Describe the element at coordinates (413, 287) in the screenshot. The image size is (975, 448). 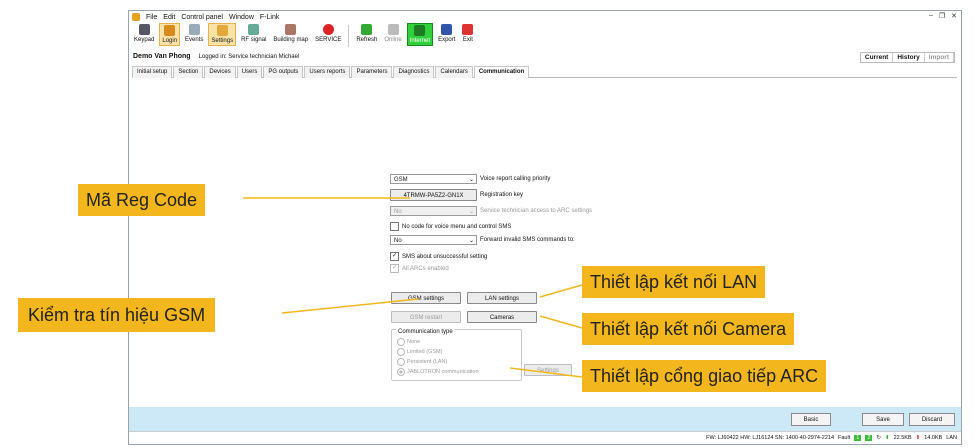
I see `callout-lines` at that location.